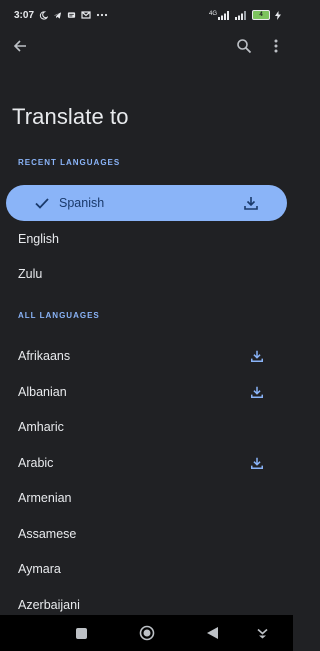 The height and width of the screenshot is (651, 320). I want to click on more-vertical-icon, so click(276, 46).